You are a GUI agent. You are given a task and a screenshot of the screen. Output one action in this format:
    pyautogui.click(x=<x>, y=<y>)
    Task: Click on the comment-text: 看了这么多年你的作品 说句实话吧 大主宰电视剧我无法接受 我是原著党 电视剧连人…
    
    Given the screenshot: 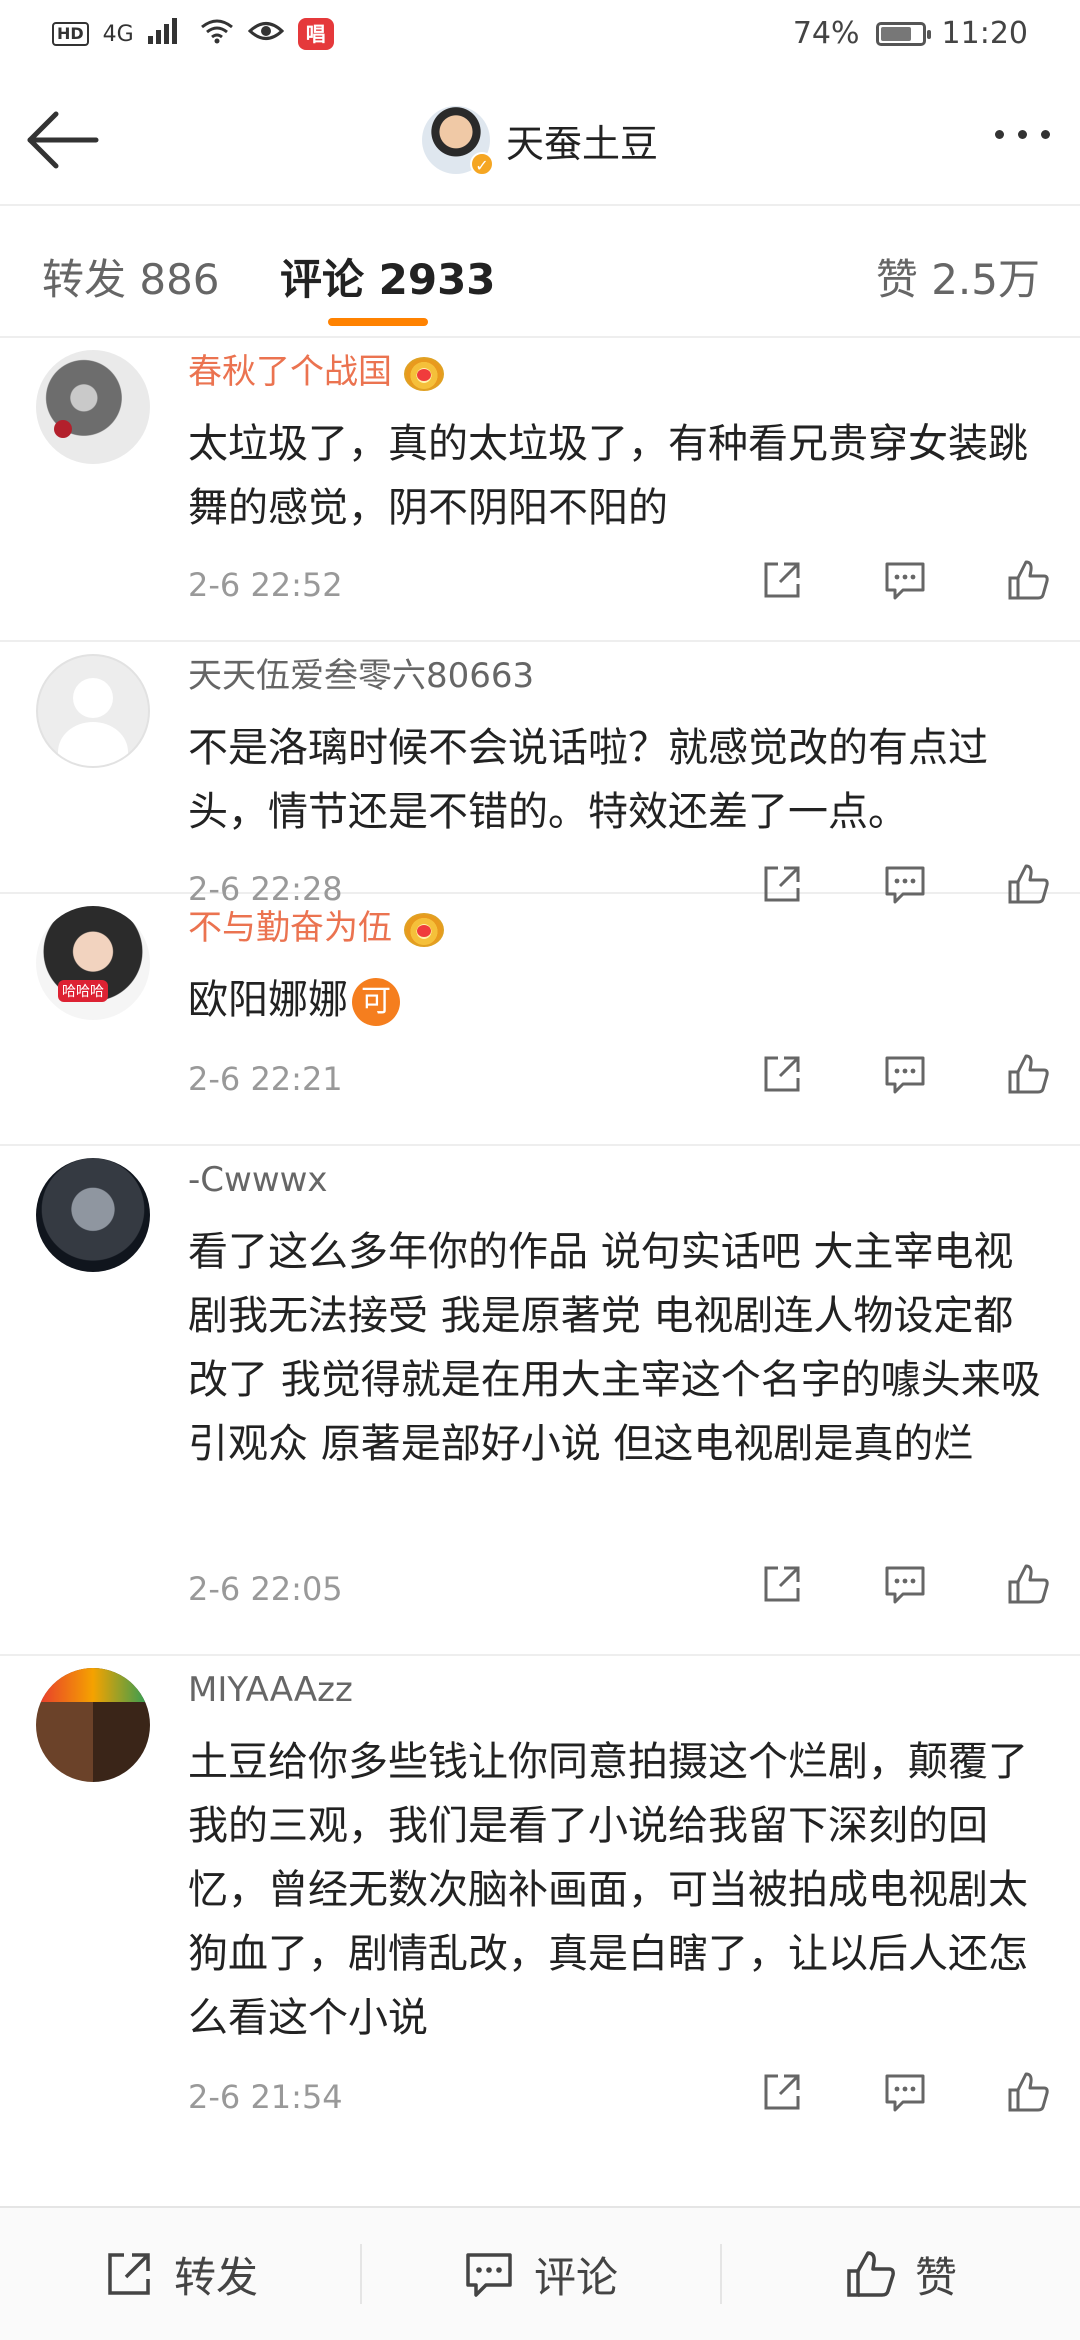 What is the action you would take?
    pyautogui.click(x=614, y=1348)
    